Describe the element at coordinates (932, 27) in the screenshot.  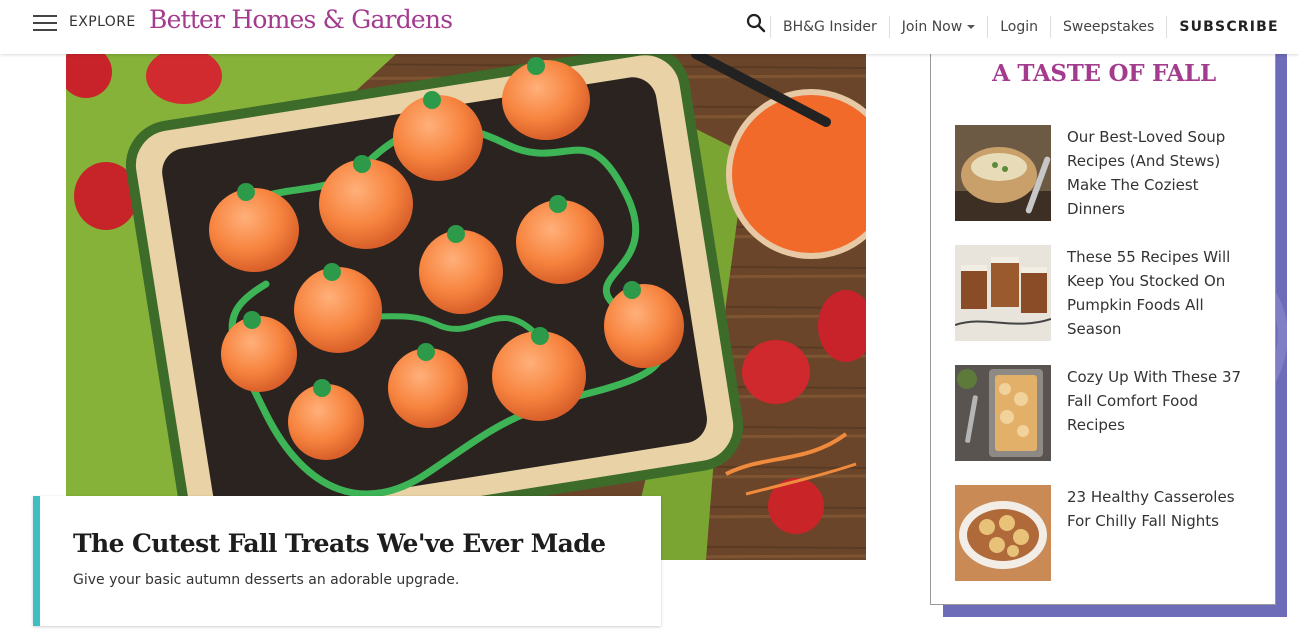
I see `nav-join-label: Join Now` at that location.